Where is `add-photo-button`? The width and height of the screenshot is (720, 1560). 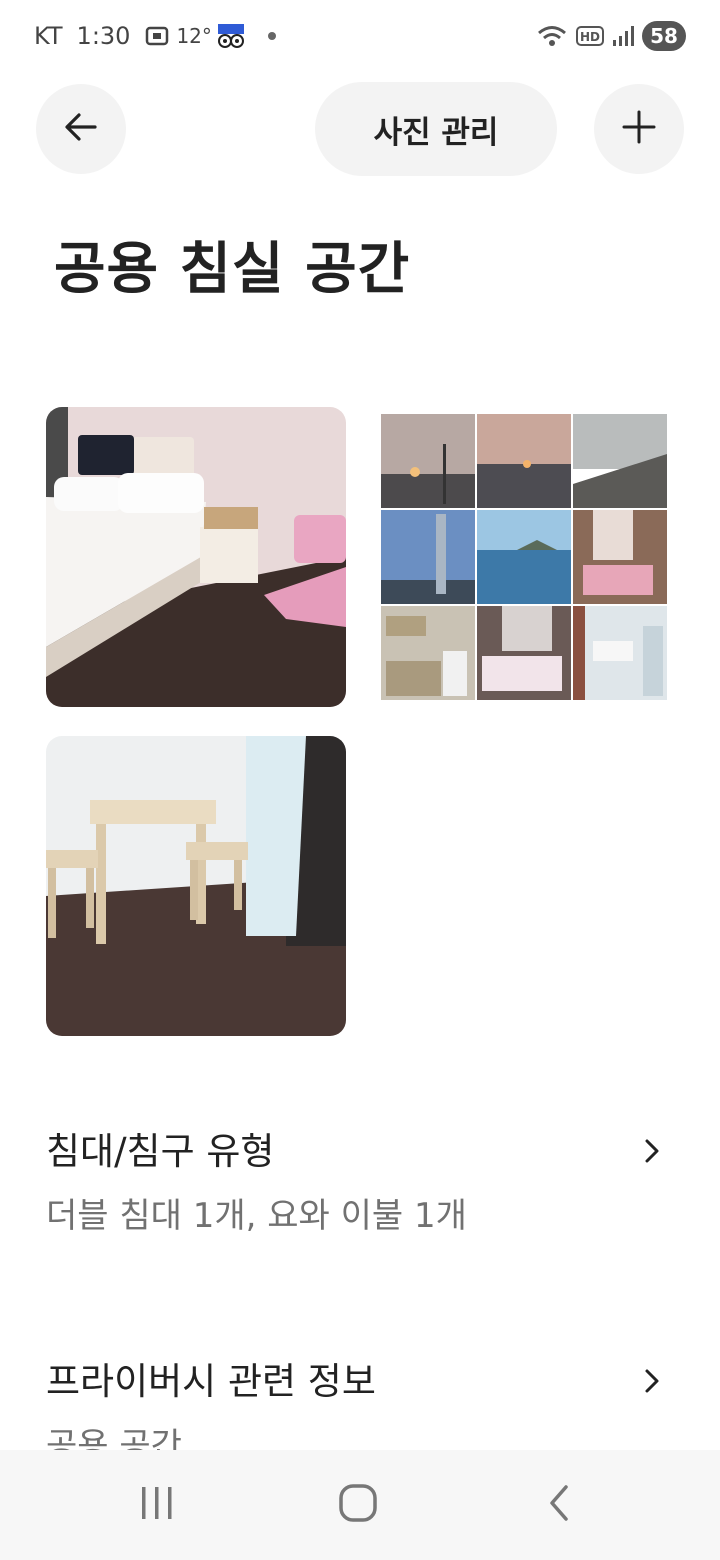 add-photo-button is located at coordinates (639, 129).